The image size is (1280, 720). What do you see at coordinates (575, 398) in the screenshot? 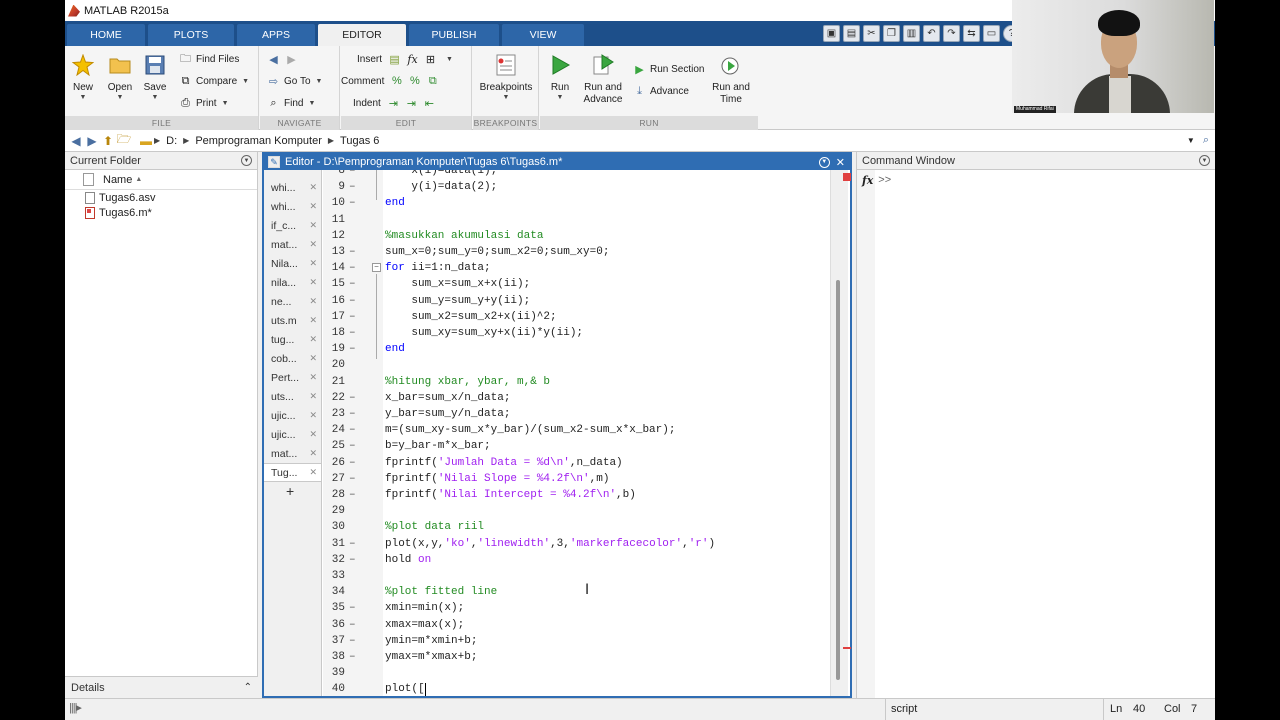
I see `code-line: 22– x_bar=sum_x/n_data;` at bounding box center [575, 398].